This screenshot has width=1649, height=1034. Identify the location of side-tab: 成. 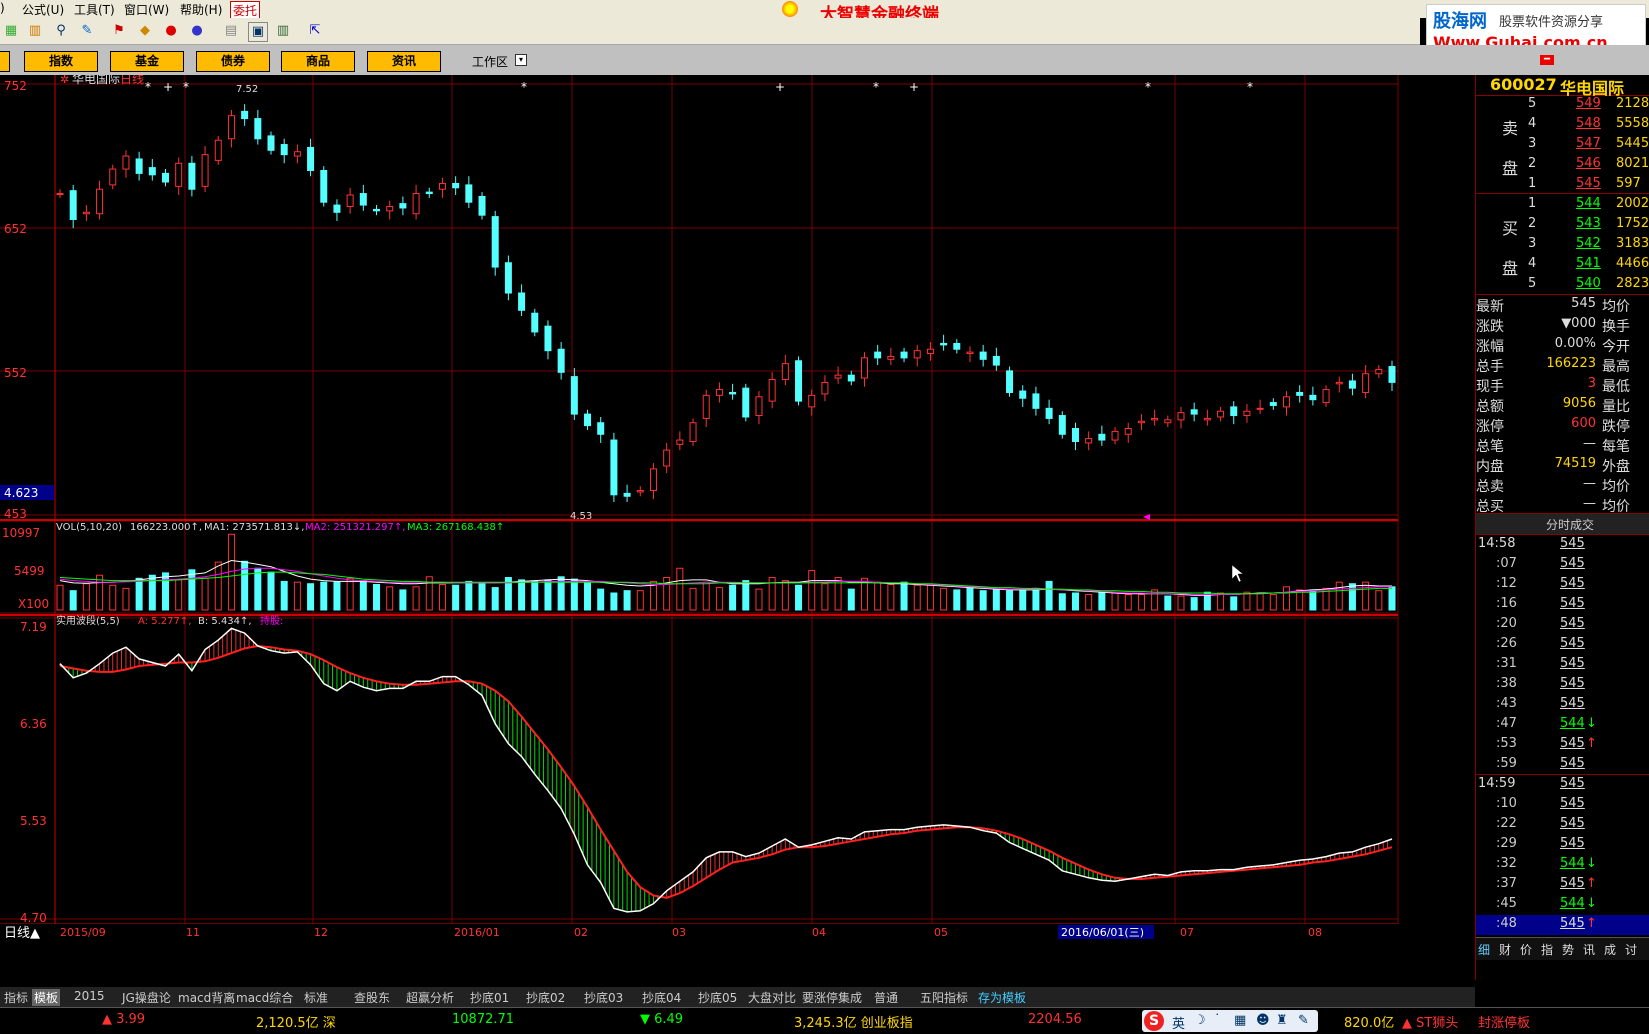
(1610, 949).